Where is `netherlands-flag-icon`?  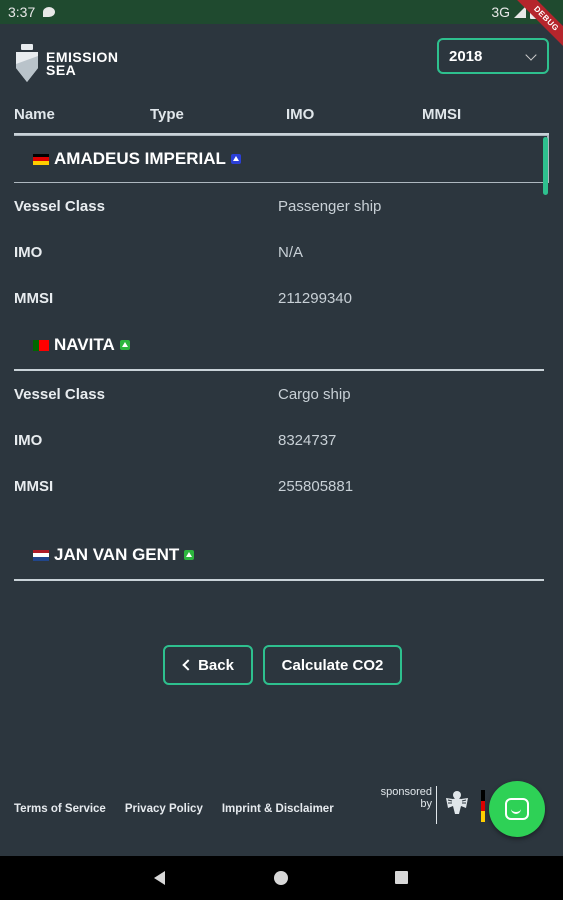
netherlands-flag-icon is located at coordinates (41, 555).